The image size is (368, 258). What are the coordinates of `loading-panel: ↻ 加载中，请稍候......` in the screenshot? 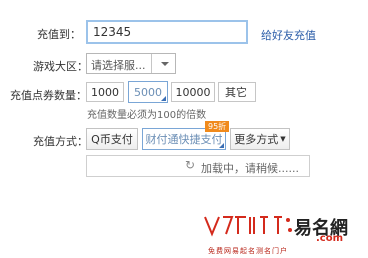 It's located at (198, 166).